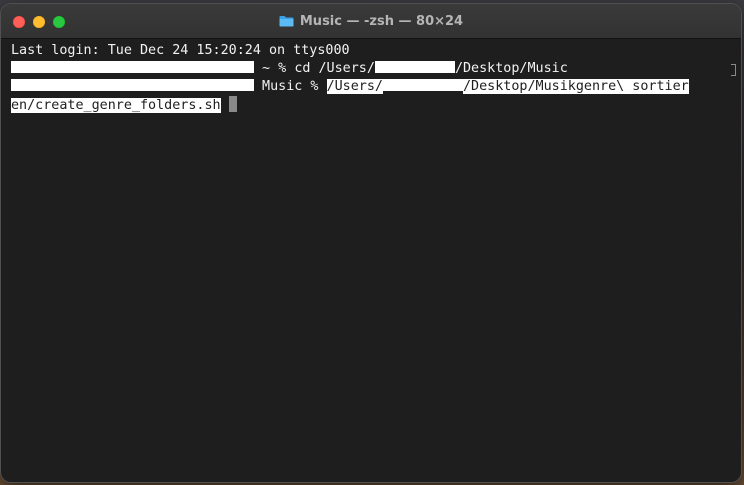  Describe the element at coordinates (733, 70) in the screenshot. I see `scroll-marker` at that location.